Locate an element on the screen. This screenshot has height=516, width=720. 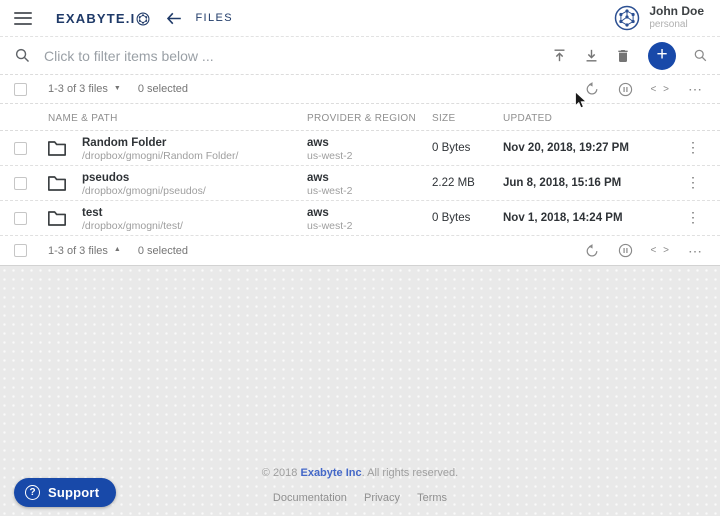
file-name: pseudos is located at coordinates (106, 178).